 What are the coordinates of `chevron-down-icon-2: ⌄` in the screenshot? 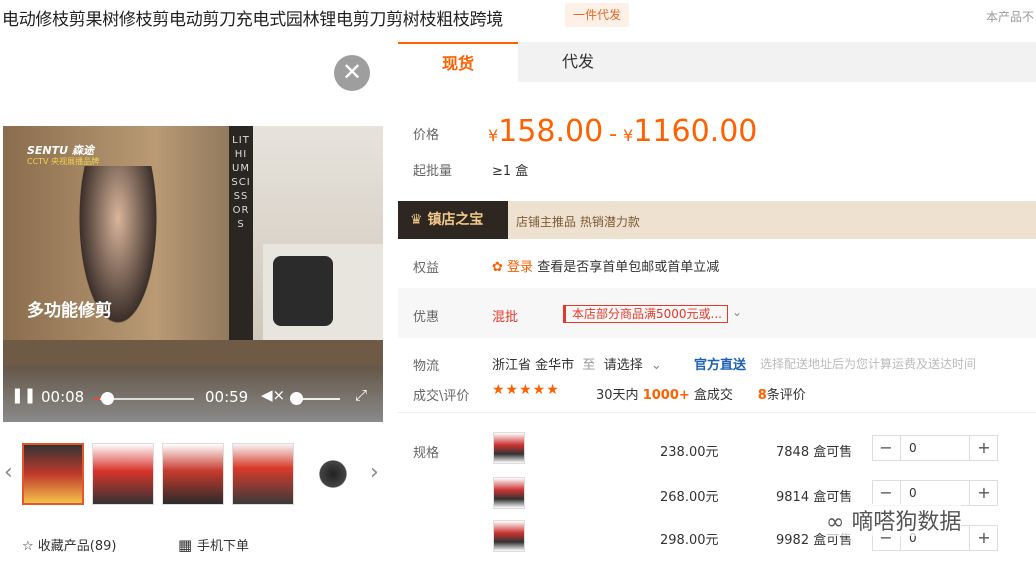 It's located at (656, 365).